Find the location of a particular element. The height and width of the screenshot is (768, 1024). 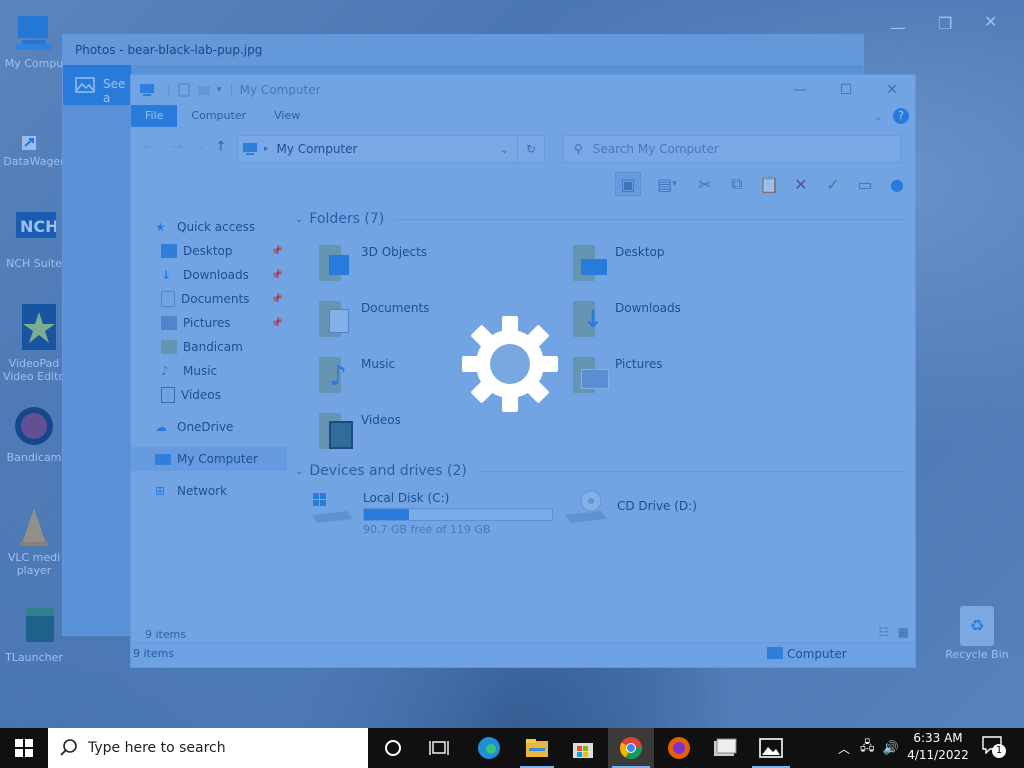

photos-icon is located at coordinates (771, 748).